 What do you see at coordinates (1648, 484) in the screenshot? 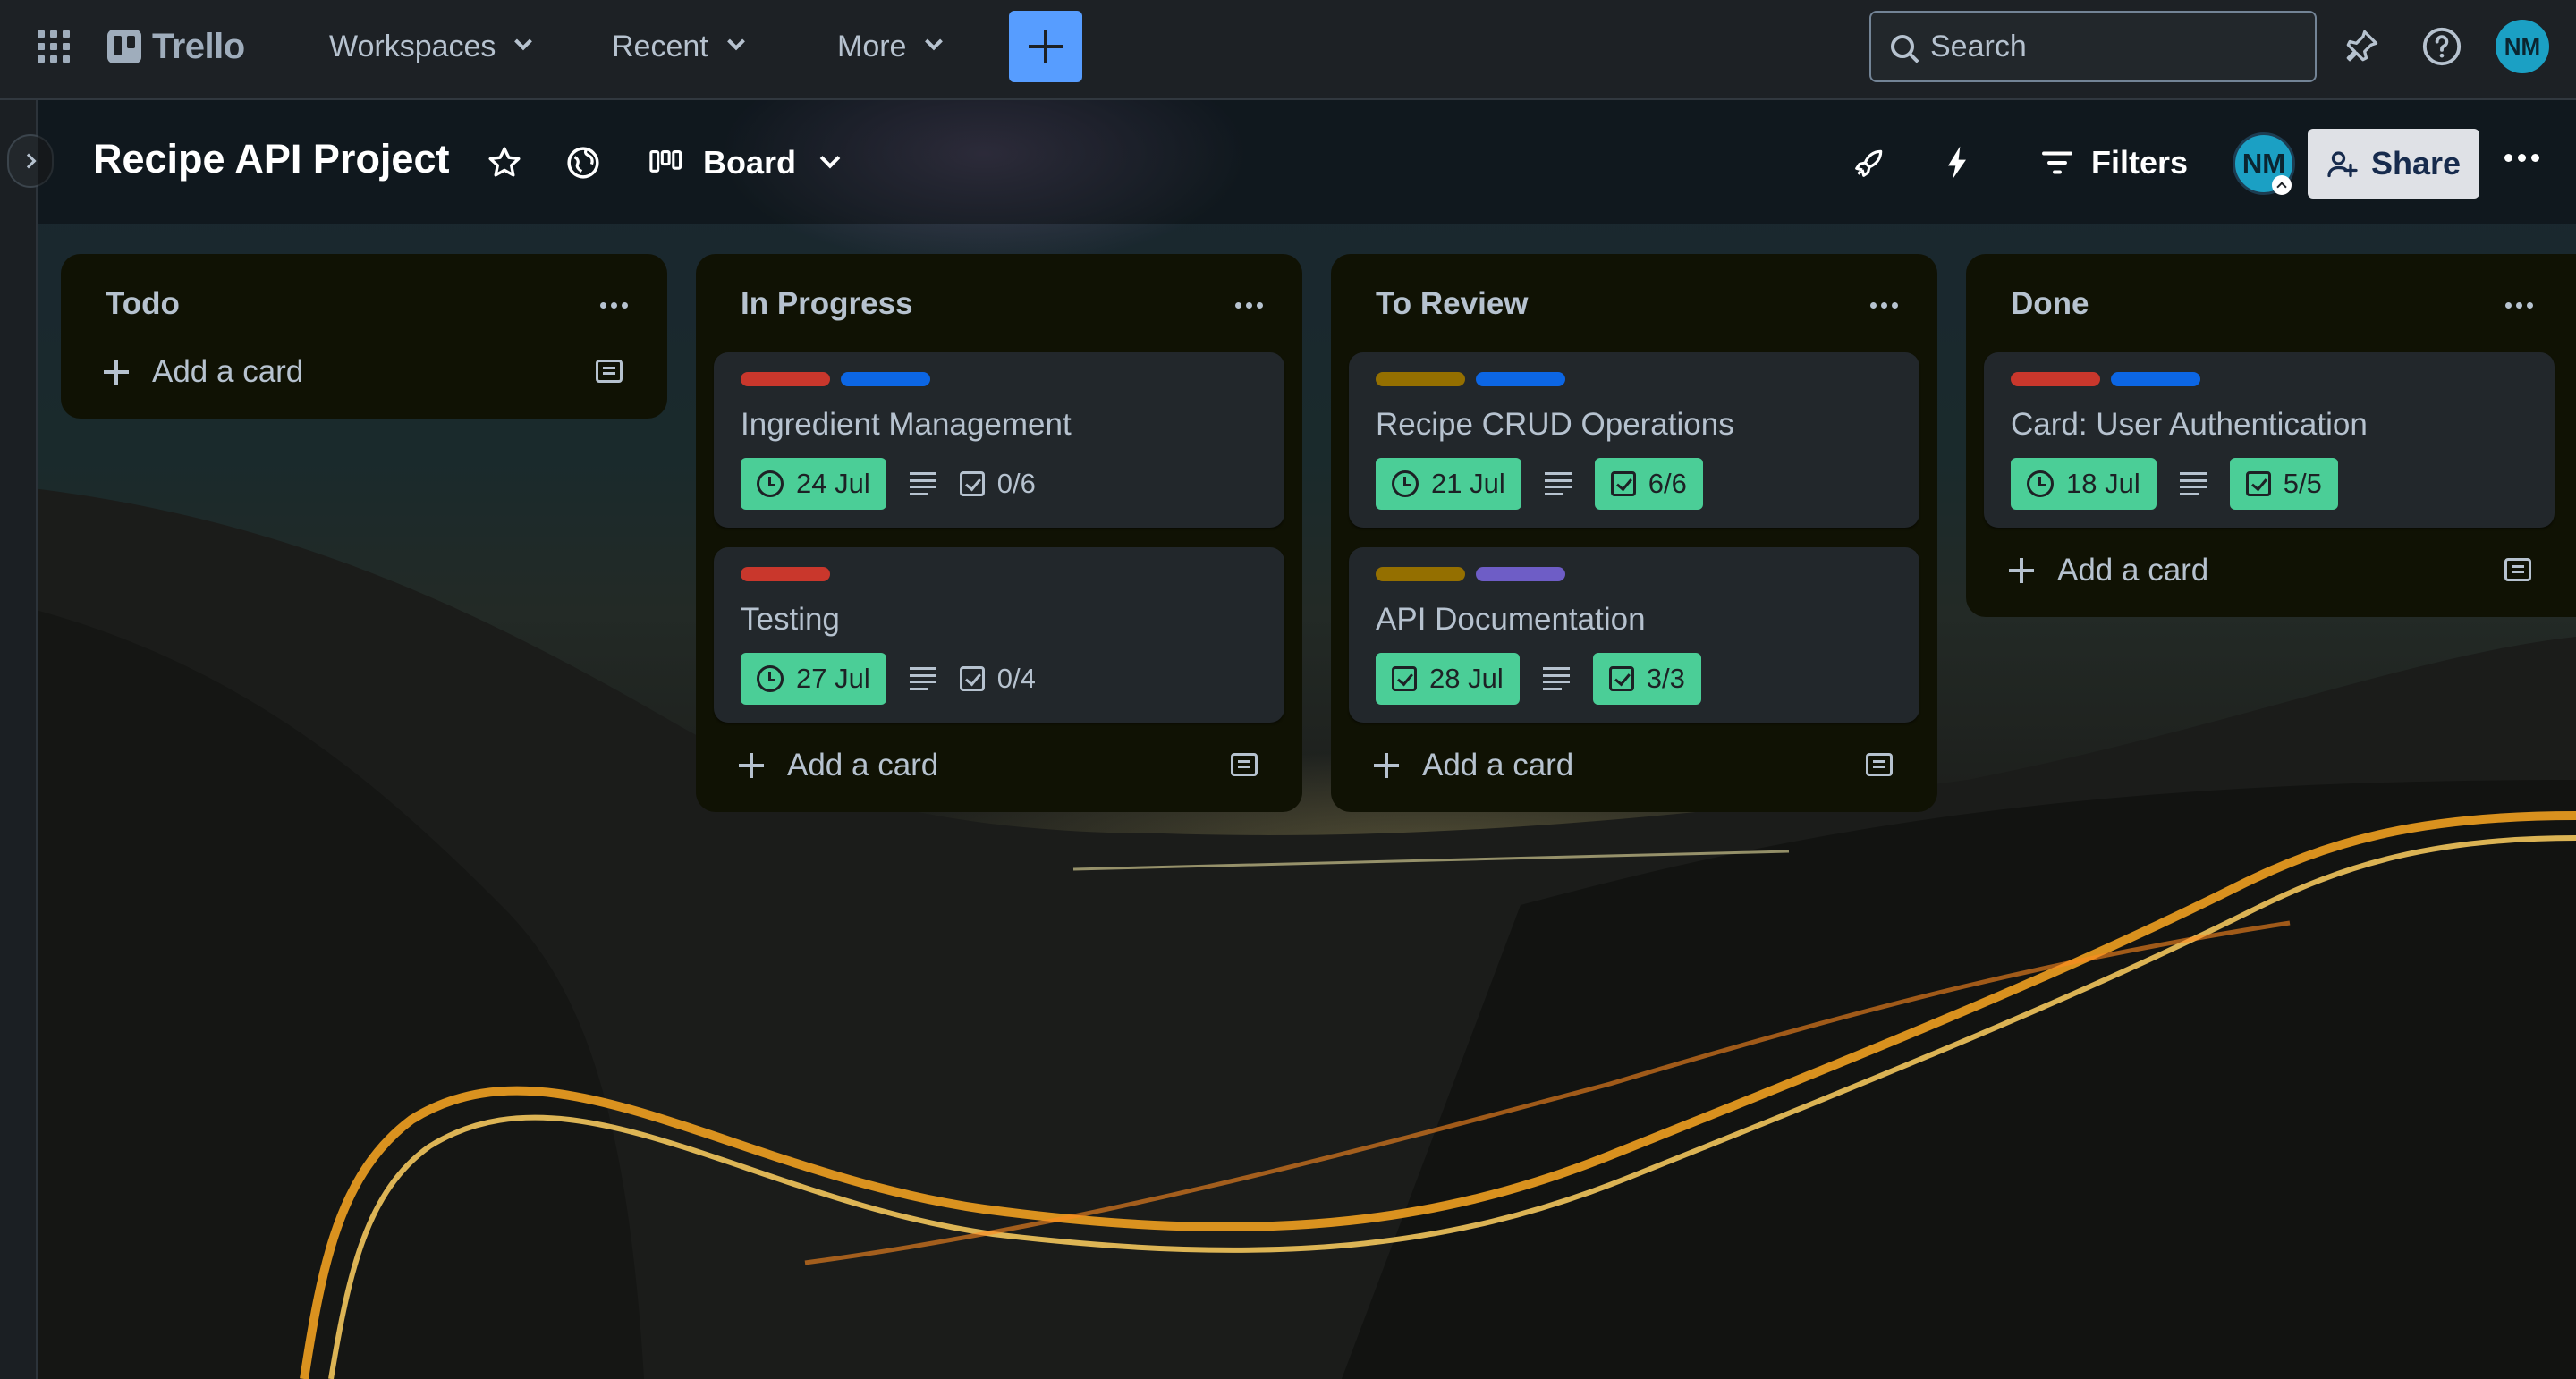
I see `checklist-badge-complete: 6/6` at bounding box center [1648, 484].